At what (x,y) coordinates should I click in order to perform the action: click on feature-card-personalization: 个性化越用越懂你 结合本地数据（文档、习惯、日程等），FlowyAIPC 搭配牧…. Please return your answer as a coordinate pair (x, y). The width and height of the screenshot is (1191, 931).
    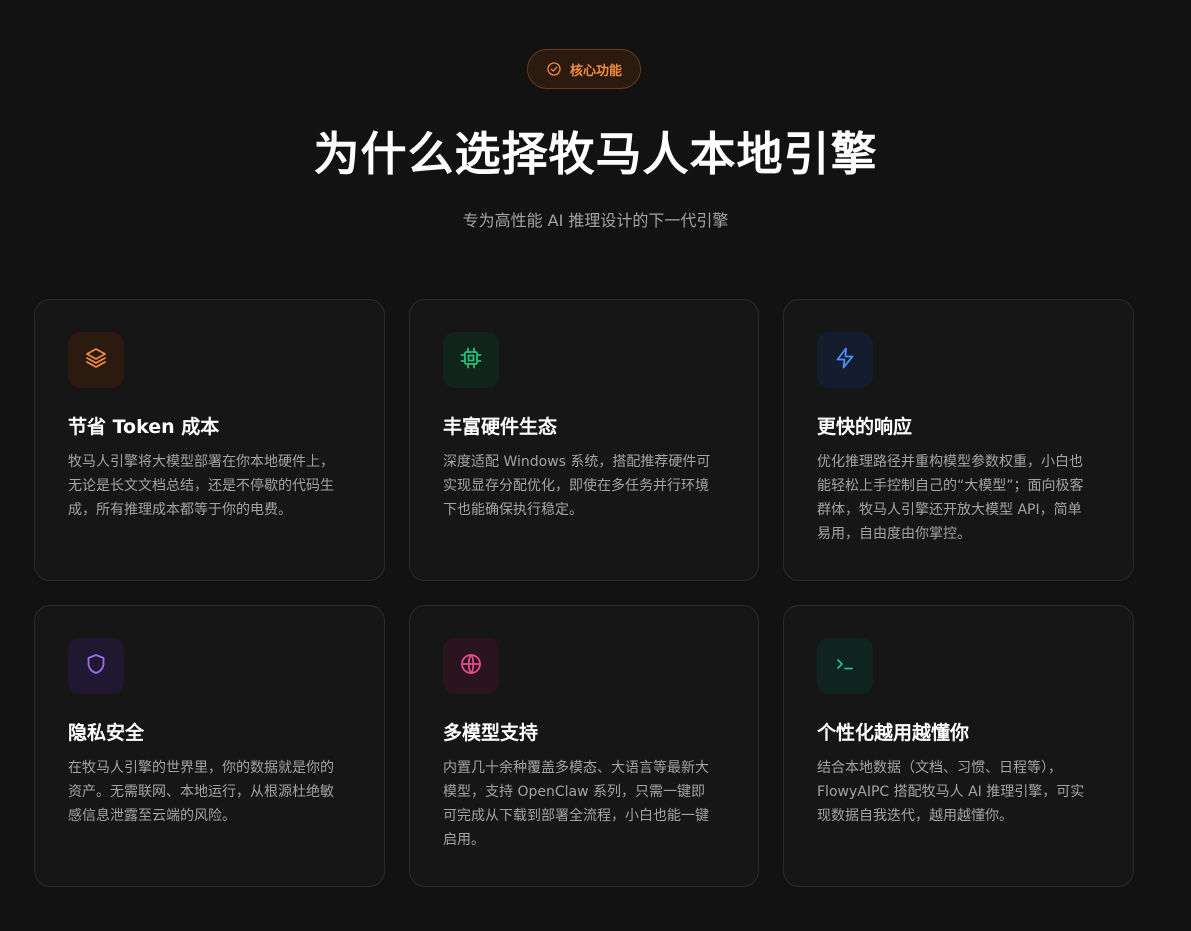
    Looking at the image, I should click on (958, 746).